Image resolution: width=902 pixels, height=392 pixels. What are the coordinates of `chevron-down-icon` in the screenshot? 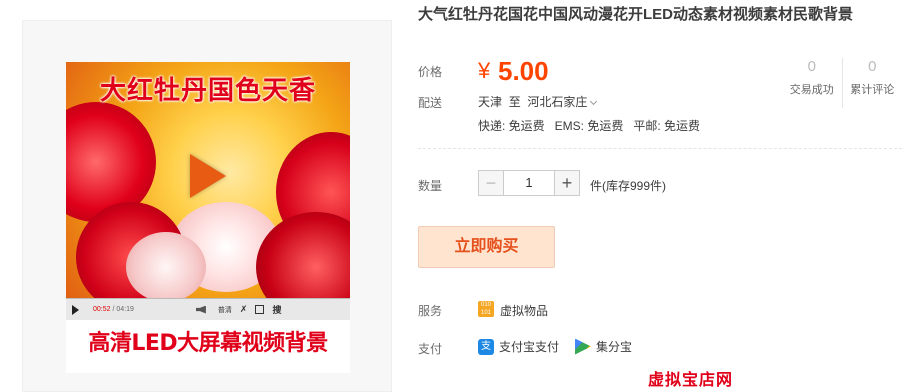 It's located at (594, 101).